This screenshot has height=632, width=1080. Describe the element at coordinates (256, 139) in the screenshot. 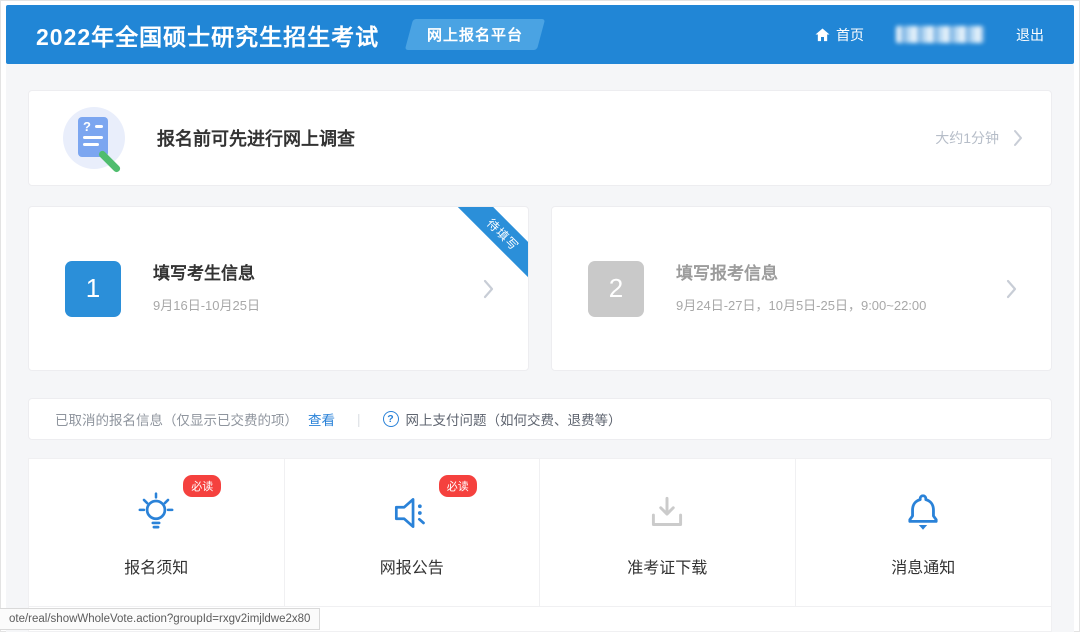

I see `survey-title: 报名前可先进行网上调查` at that location.